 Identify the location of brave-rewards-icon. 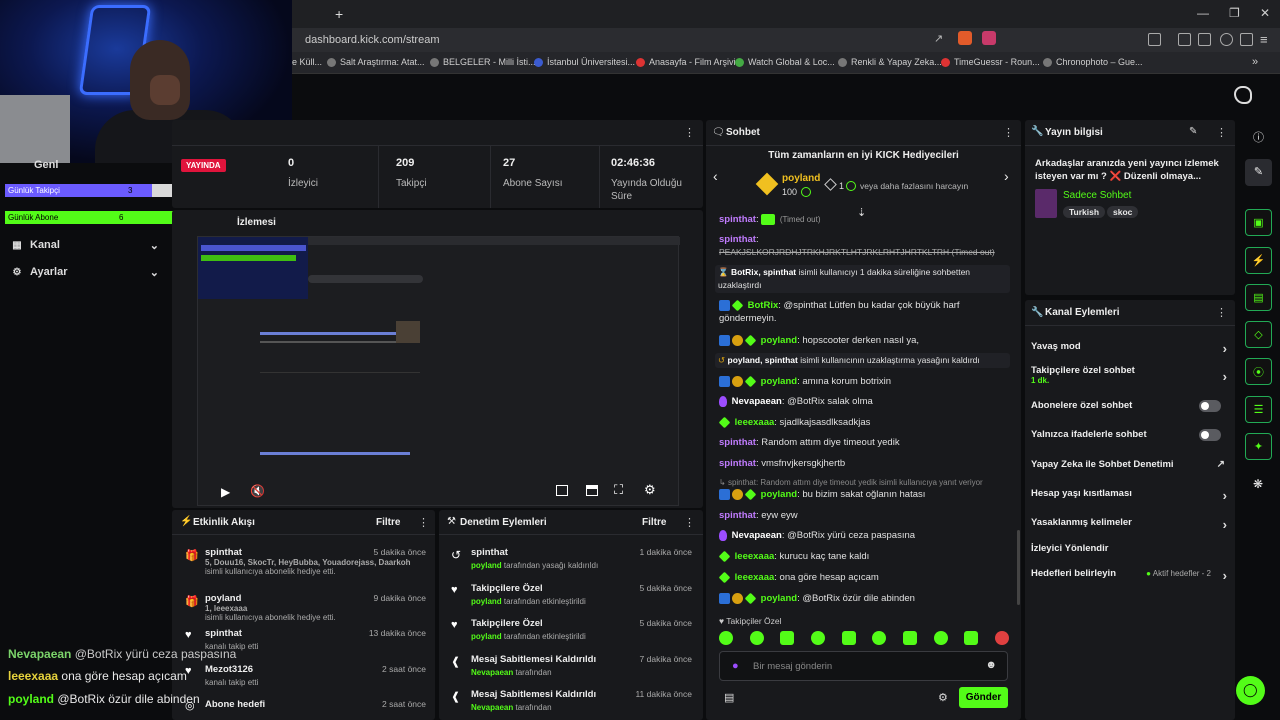
(989, 38).